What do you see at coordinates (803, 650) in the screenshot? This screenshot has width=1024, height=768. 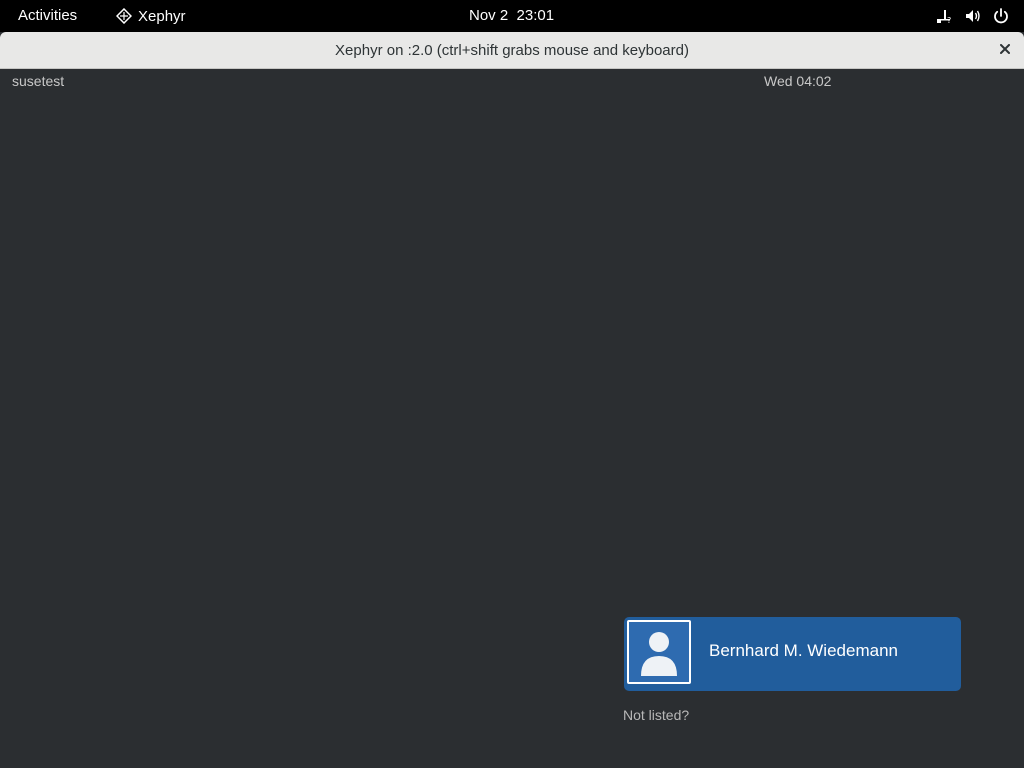 I see `user-name: Bernhard M. Wiedemann` at bounding box center [803, 650].